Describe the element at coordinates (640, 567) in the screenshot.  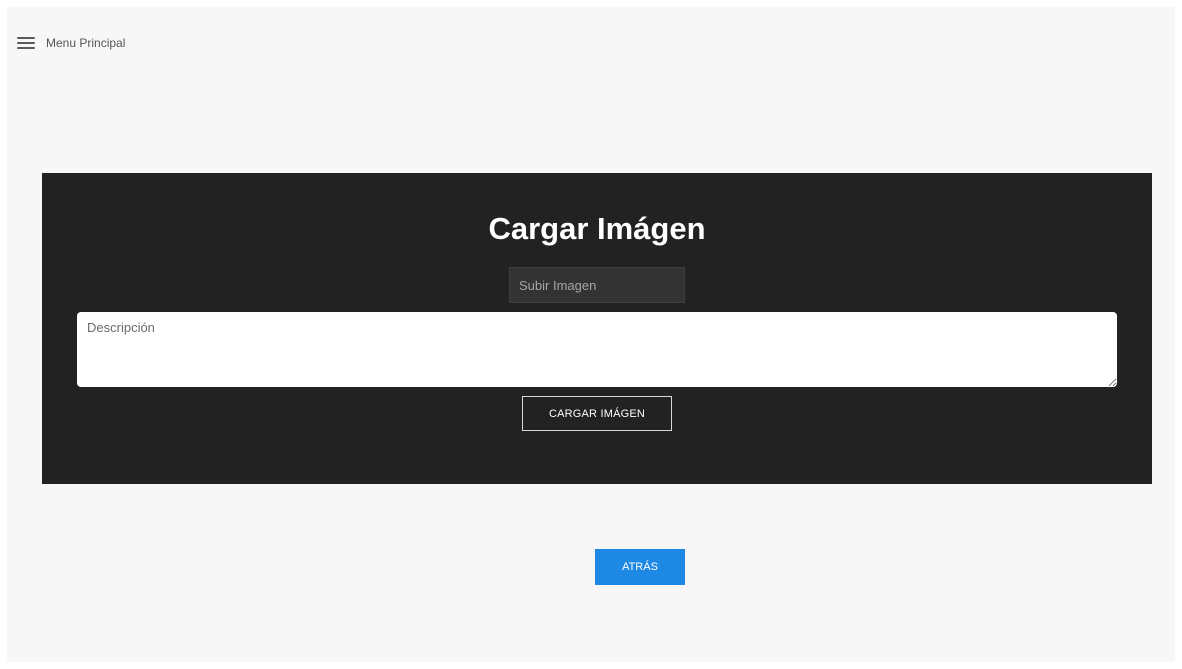
I see `back-button: ATRÁS` at that location.